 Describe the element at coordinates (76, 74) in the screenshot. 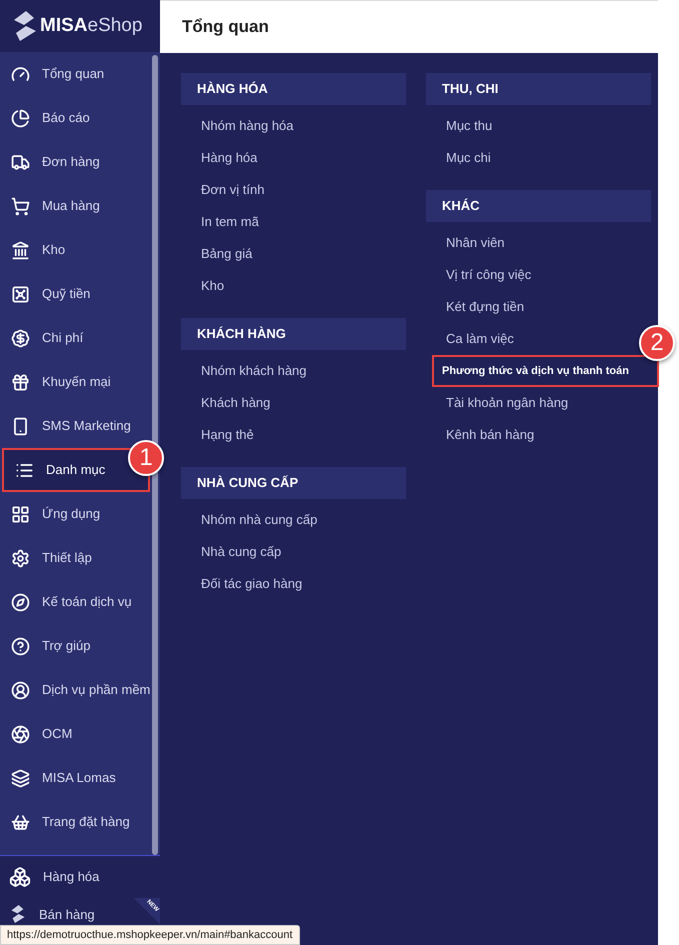

I see `sidebar-item: Tổng quan` at that location.